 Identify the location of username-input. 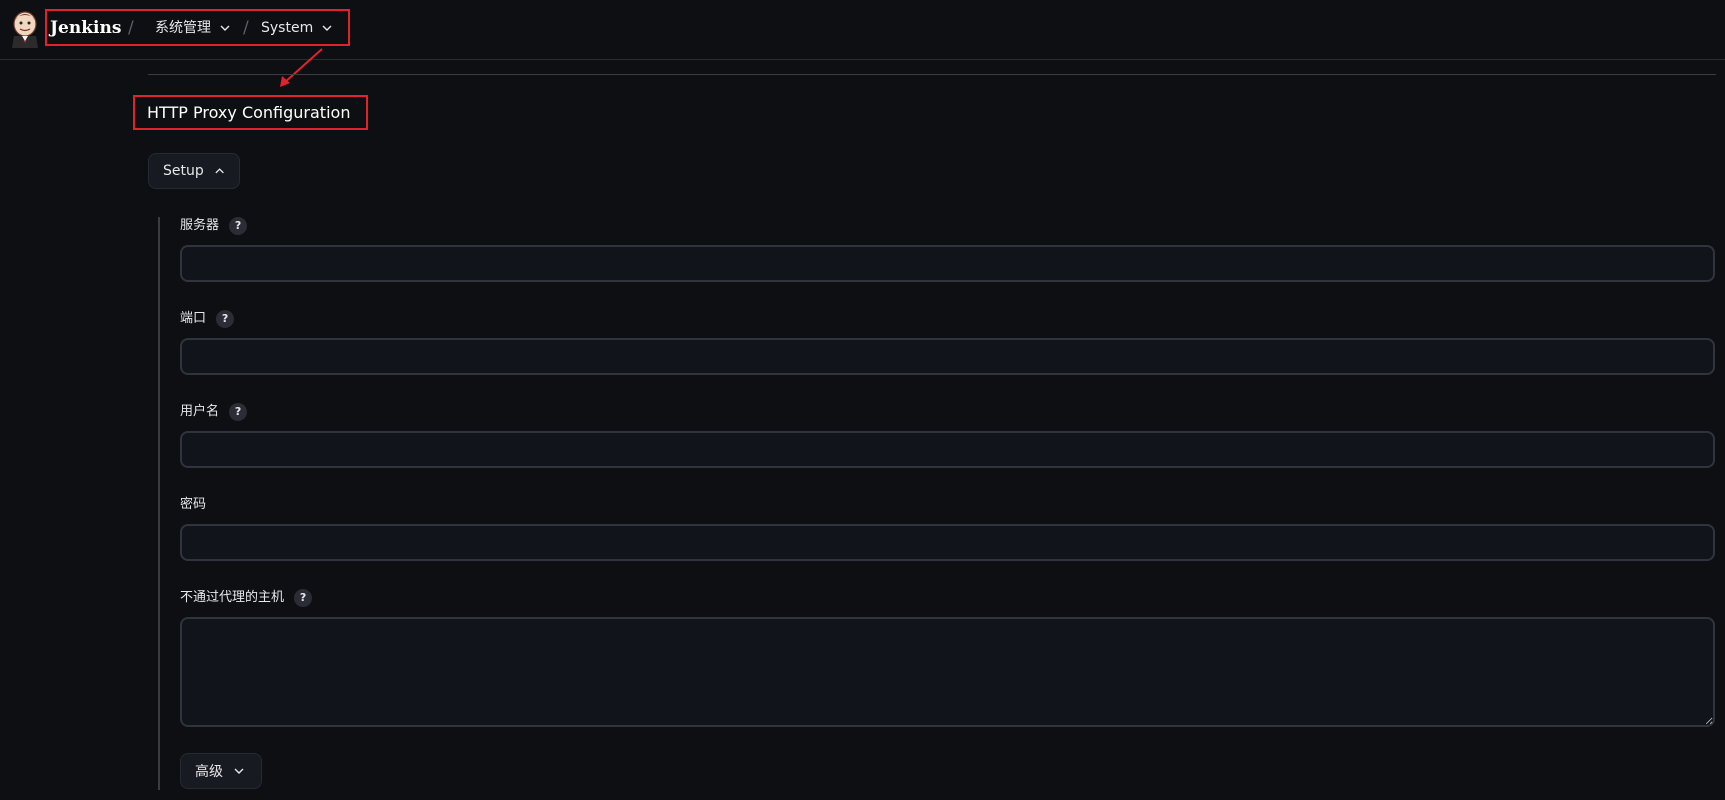
(947, 449).